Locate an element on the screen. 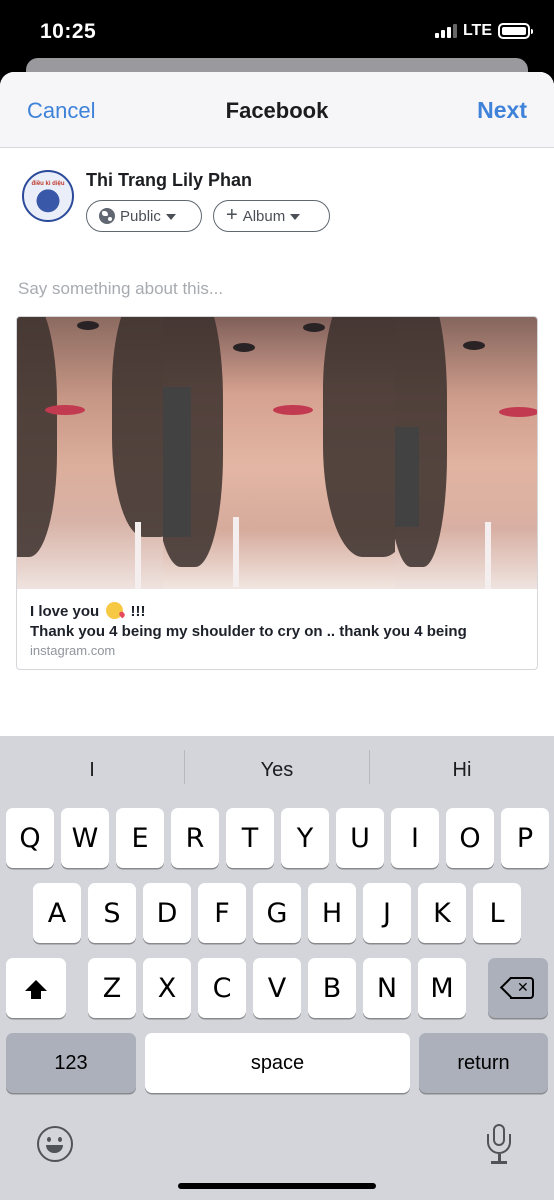 Image resolution: width=554 pixels, height=1200 pixels. key-s: S is located at coordinates (112, 913).